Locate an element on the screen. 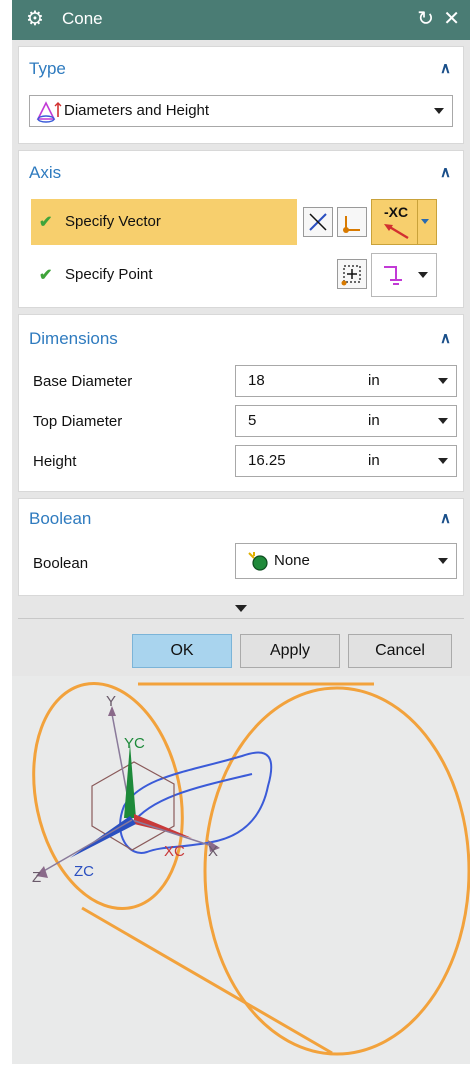 Image resolution: width=470 pixels, height=1069 pixels. x-axis-label: X is located at coordinates (213, 851).